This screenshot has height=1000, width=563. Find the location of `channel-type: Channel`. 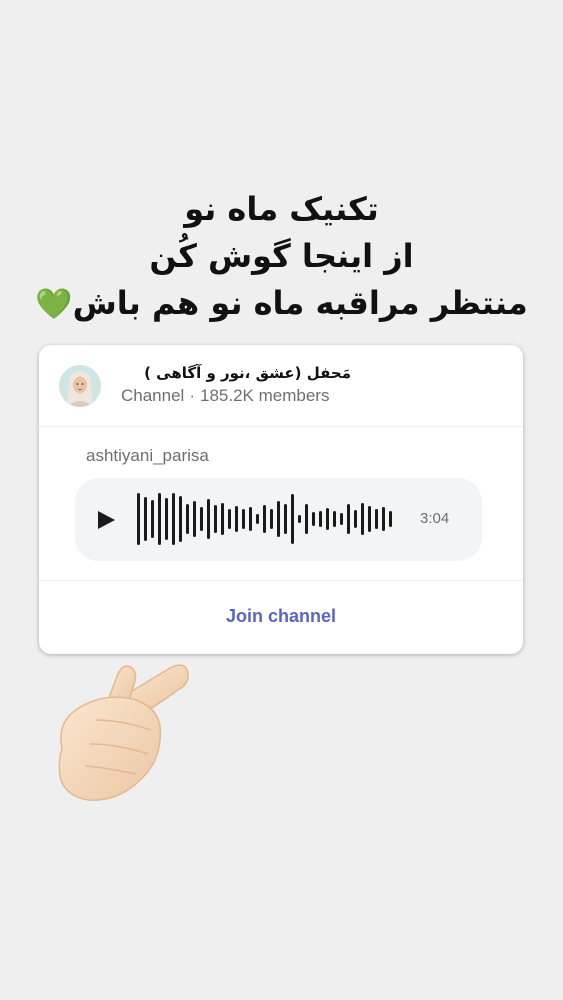

channel-type: Channel is located at coordinates (153, 395).